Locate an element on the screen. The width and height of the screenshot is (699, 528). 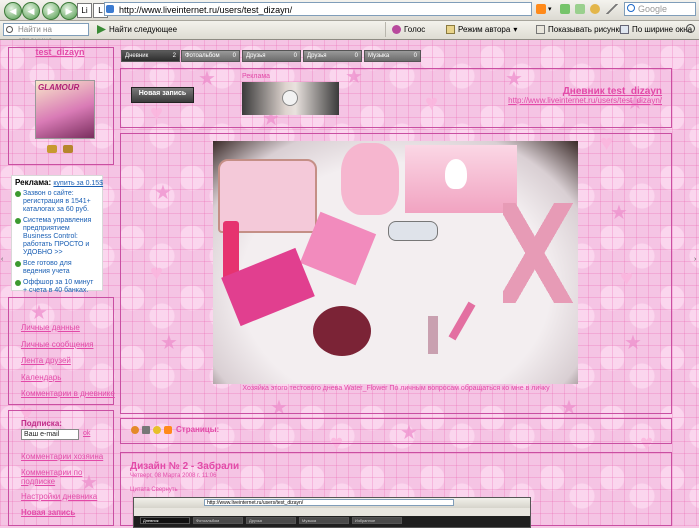
author-mode-button: Режим автора ▾ is located at coordinates (481, 29).